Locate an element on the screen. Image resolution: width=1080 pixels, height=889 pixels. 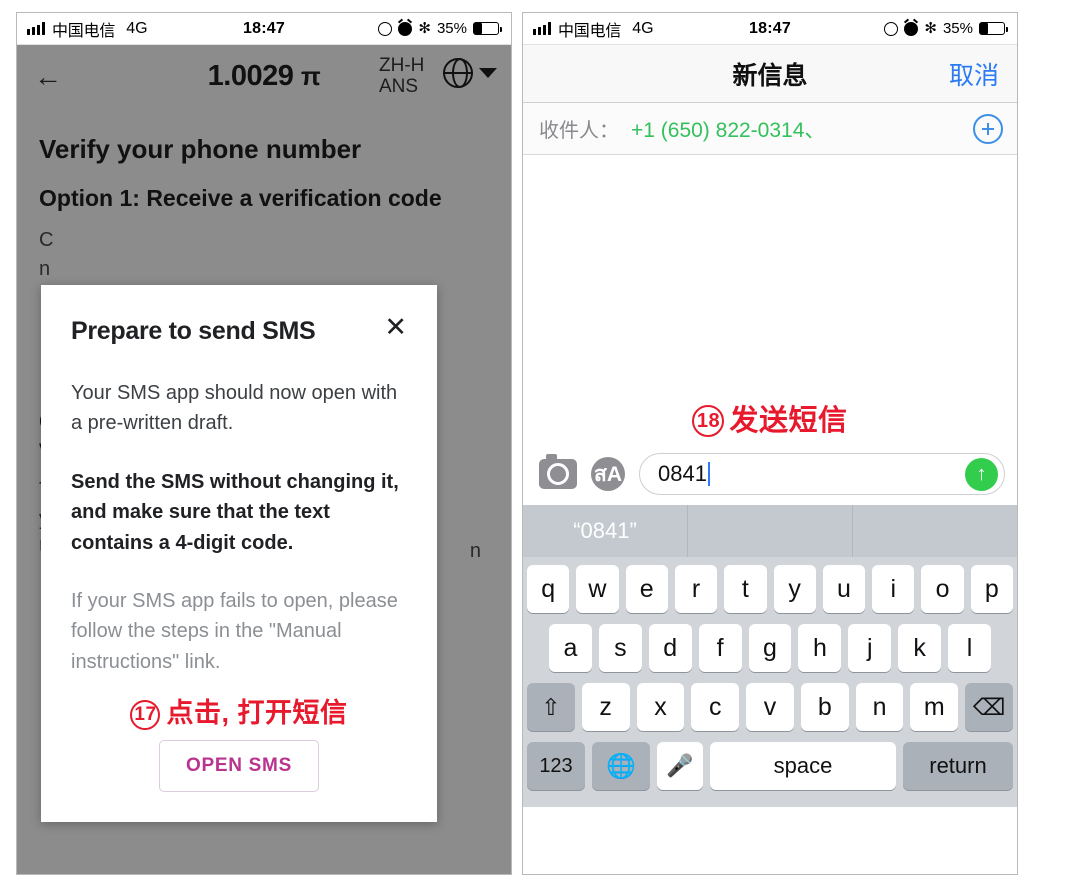
key-r: r is located at coordinates (696, 589).